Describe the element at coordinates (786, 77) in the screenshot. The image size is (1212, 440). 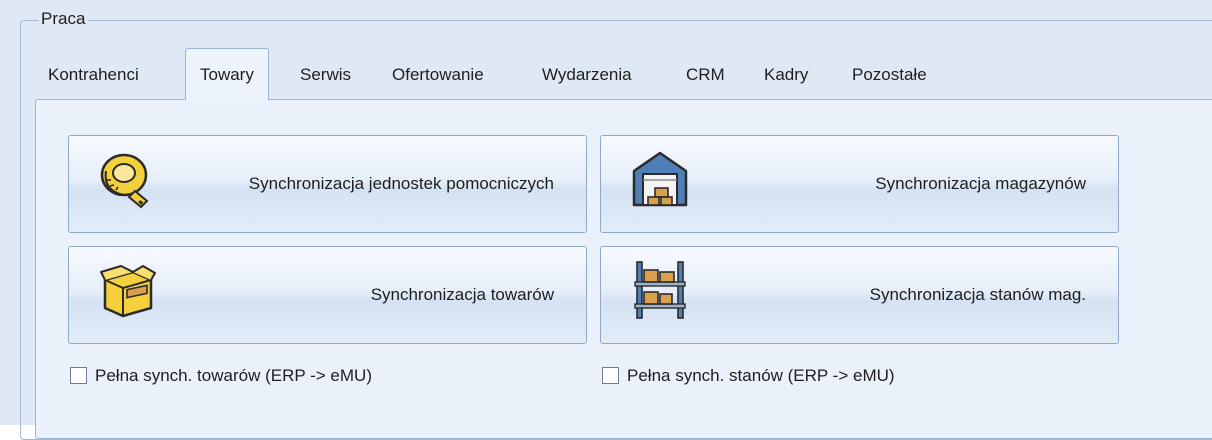
I see `tab-kadry: Kadry` at that location.